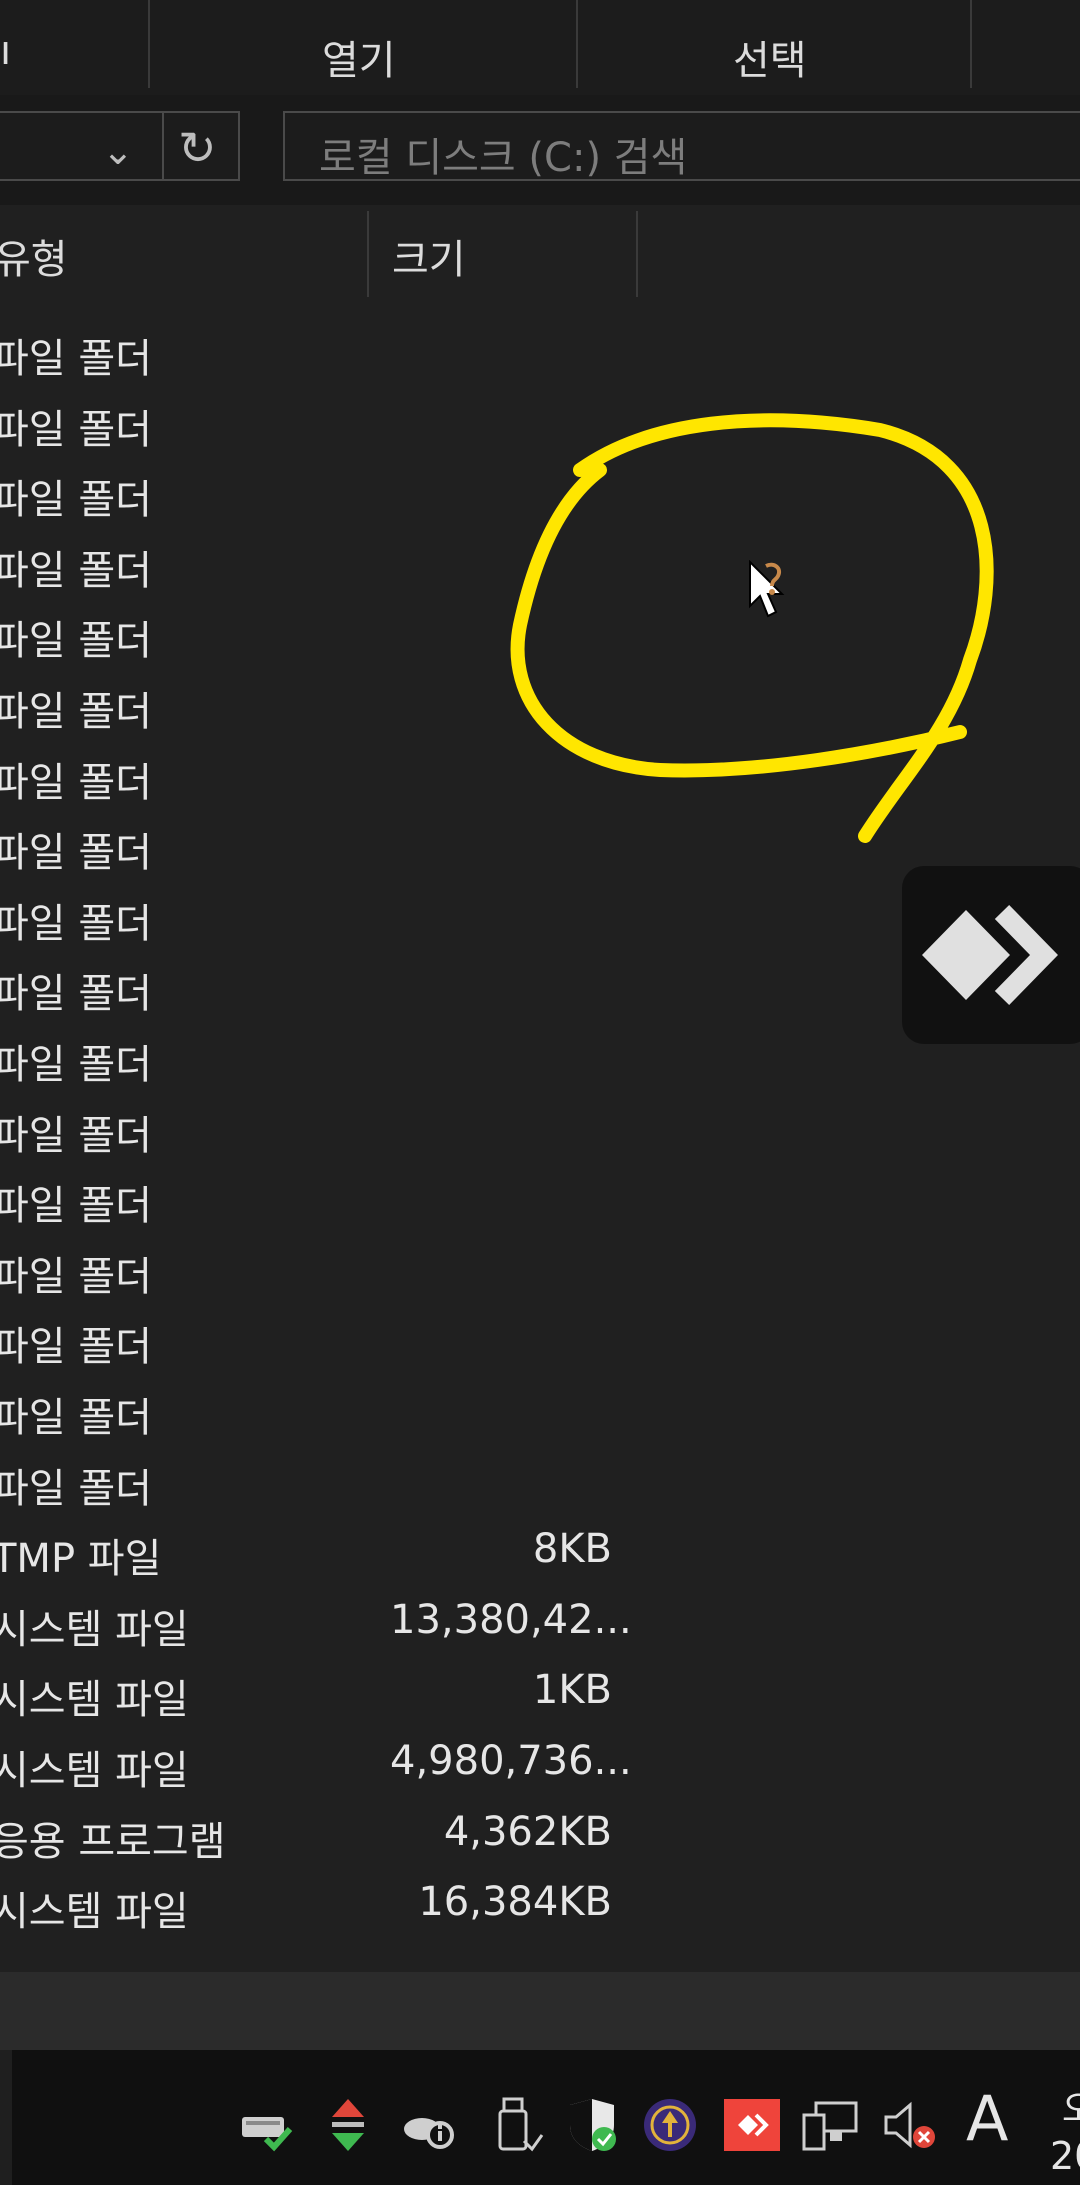 The height and width of the screenshot is (2185, 1080). What do you see at coordinates (266, 2125) in the screenshot?
I see `network-drive-check-icon` at bounding box center [266, 2125].